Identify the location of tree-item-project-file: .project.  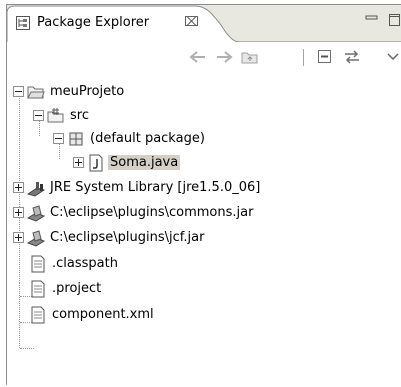
(63, 288).